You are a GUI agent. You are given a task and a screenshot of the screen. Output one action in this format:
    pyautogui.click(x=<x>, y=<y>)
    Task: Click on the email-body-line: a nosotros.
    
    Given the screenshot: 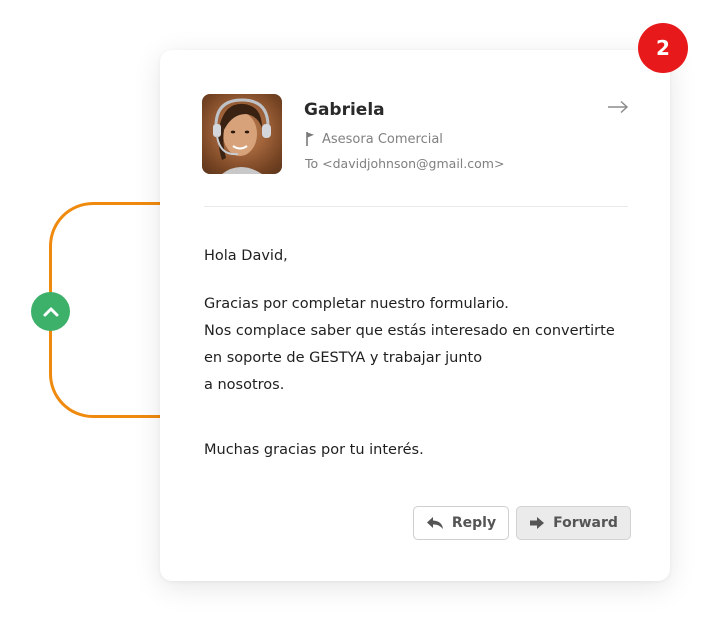 What is the action you would take?
    pyautogui.click(x=244, y=385)
    